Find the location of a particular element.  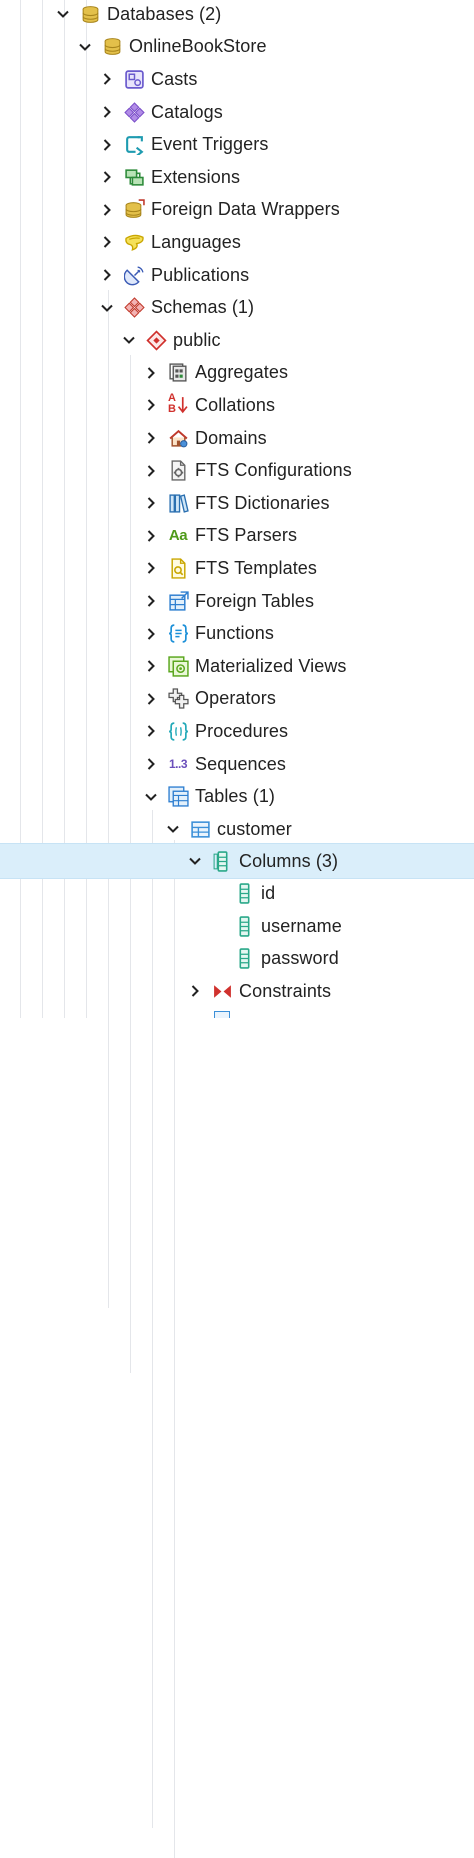

fts-configuration-icon is located at coordinates (178, 471).